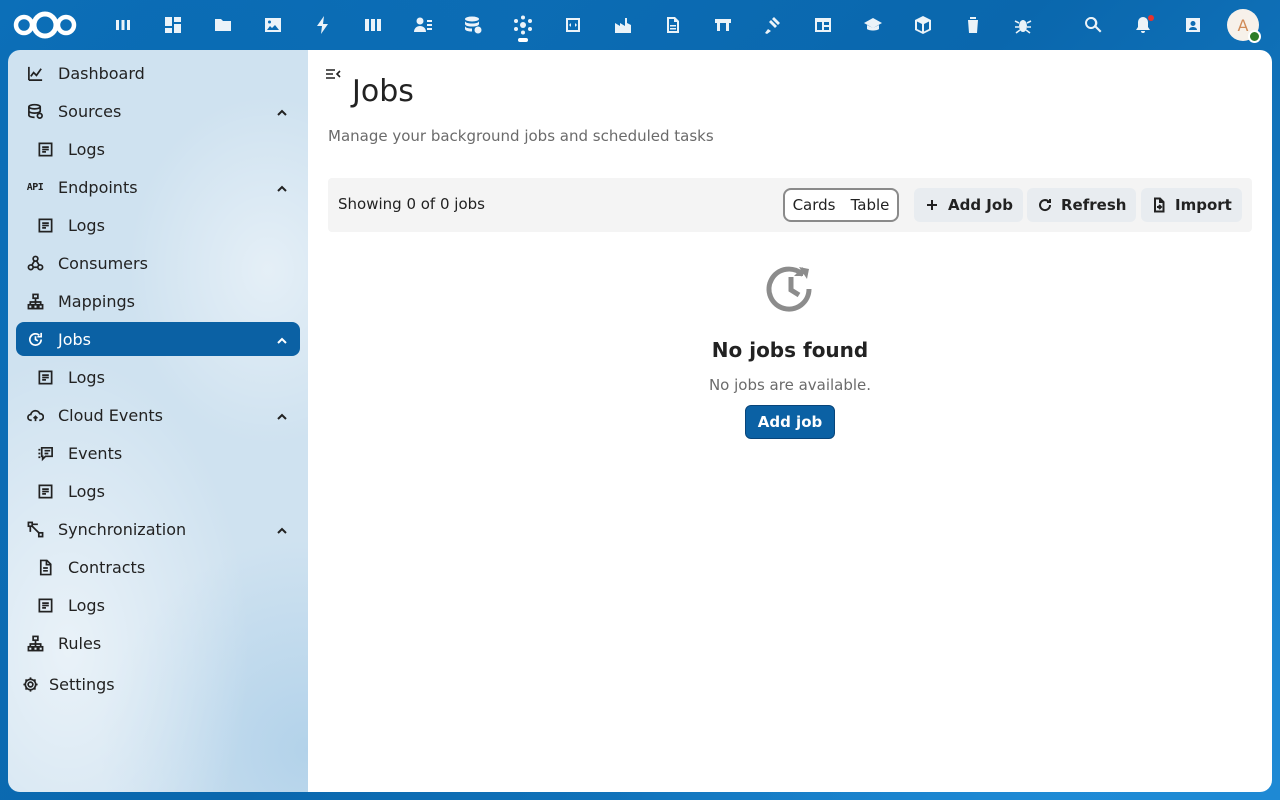  I want to click on refresh-label: Refresh, so click(1094, 205).